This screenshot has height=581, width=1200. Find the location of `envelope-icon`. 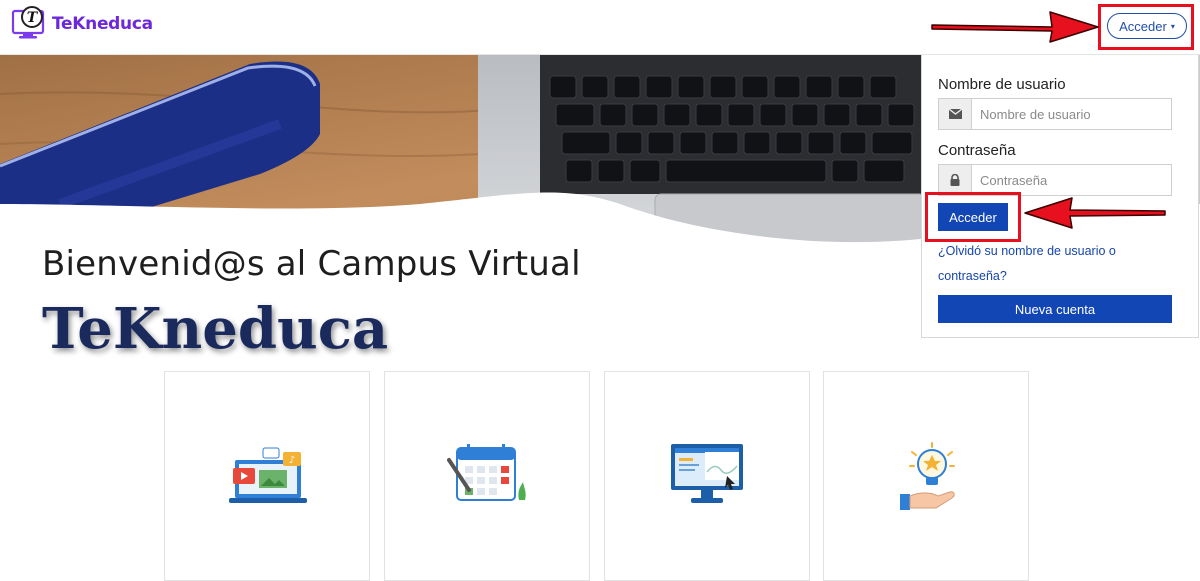

envelope-icon is located at coordinates (955, 114).